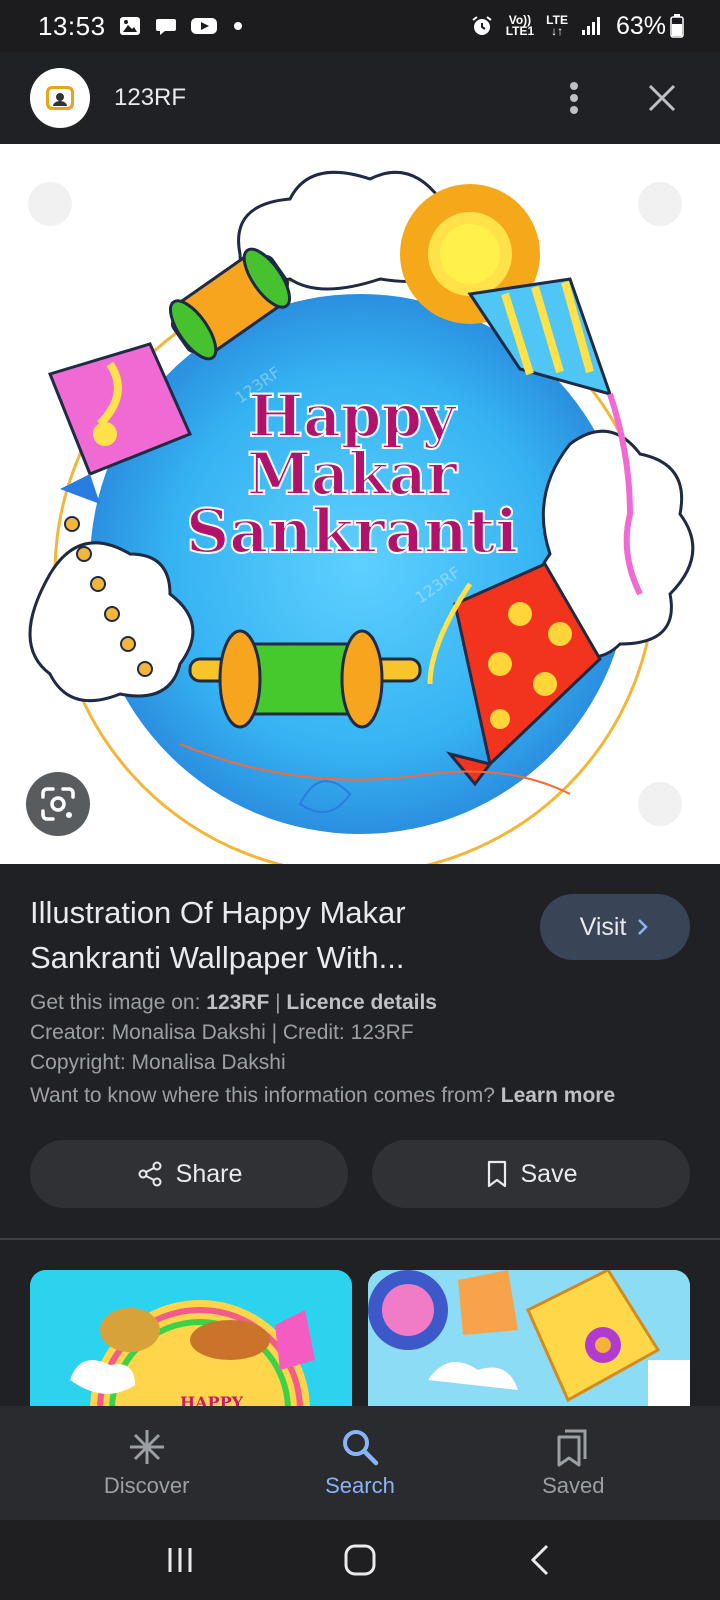 The image size is (720, 1600). What do you see at coordinates (360, 98) in the screenshot?
I see `viewer-header: 123RF` at bounding box center [360, 98].